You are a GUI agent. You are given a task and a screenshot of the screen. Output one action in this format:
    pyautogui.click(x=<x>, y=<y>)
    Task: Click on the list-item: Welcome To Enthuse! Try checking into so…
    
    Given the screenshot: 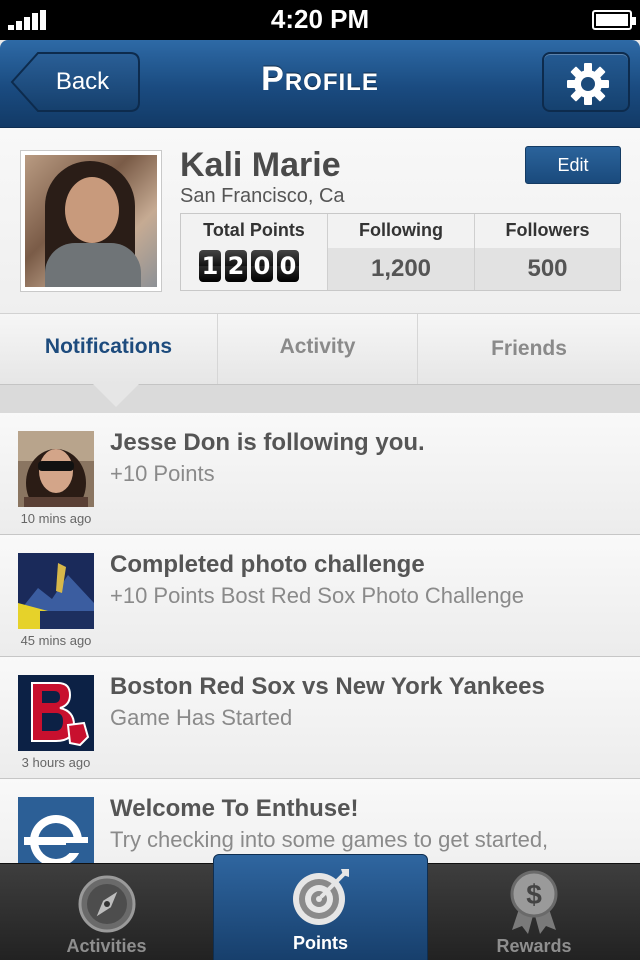 What is the action you would take?
    pyautogui.click(x=320, y=821)
    